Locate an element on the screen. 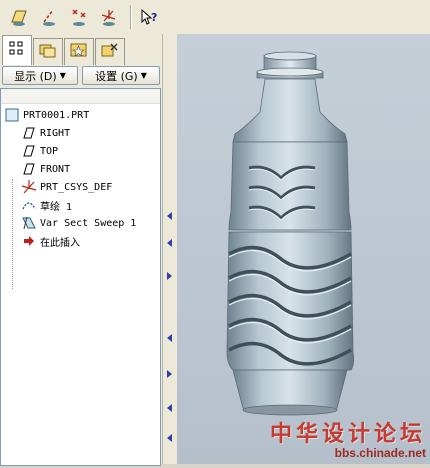  tree-node-csys: PRT_CSYS_DEF is located at coordinates (66, 187).